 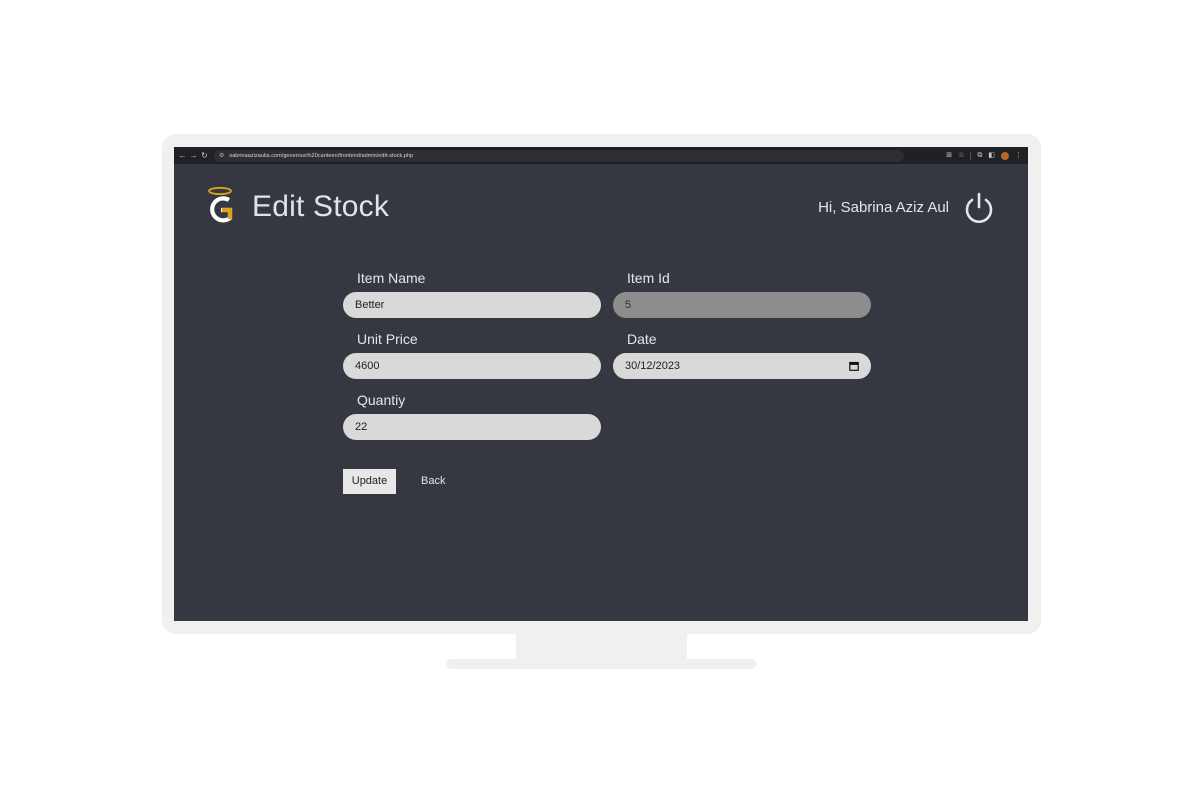 I want to click on item-name-label: Item Name, so click(x=391, y=278).